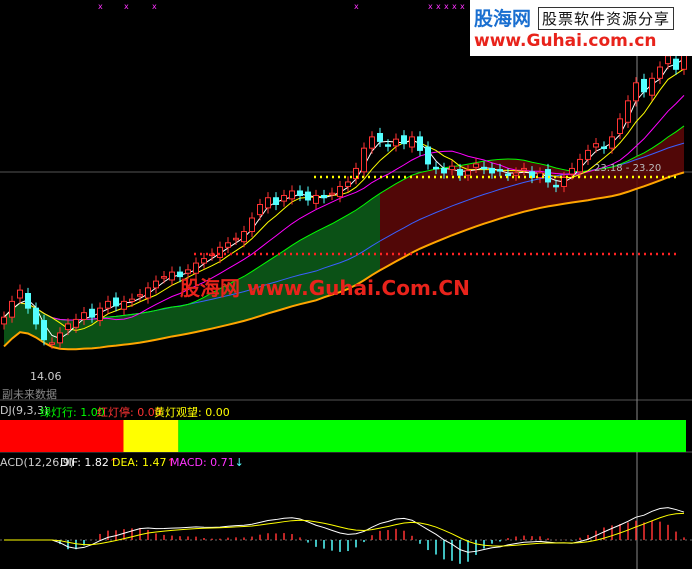 The height and width of the screenshot is (569, 692). Describe the element at coordinates (192, 412) in the screenshot. I see `kdj-yellow-label: 黄灯观望: 0.00` at that location.